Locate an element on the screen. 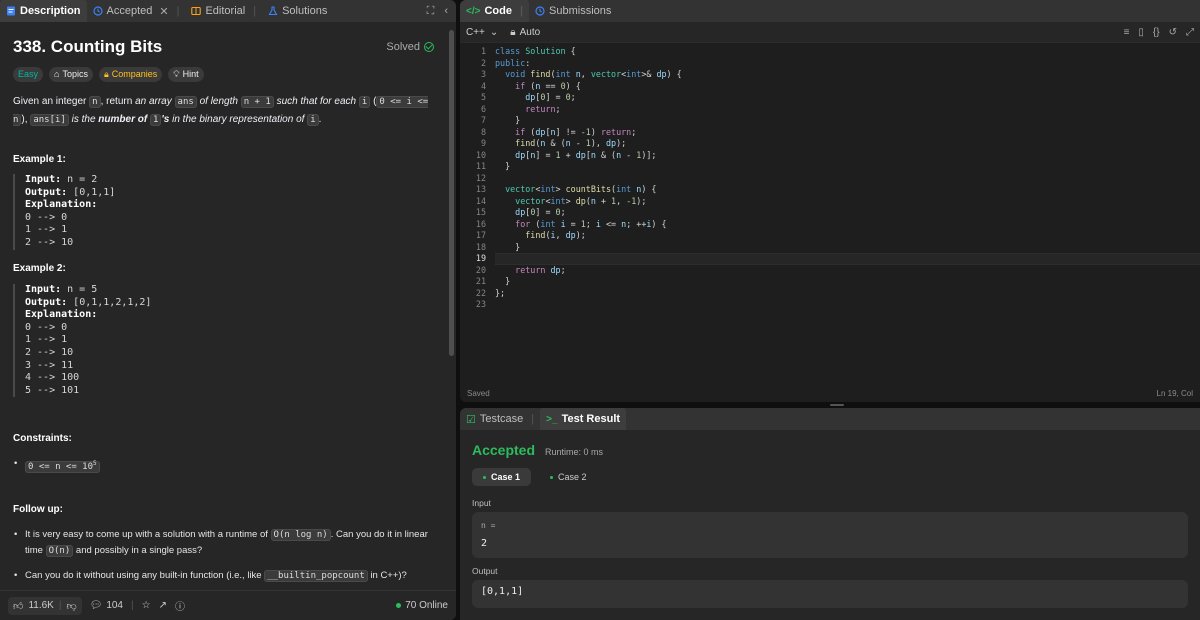 This screenshot has height=620, width=1200. line-number: 6 is located at coordinates (483, 108).